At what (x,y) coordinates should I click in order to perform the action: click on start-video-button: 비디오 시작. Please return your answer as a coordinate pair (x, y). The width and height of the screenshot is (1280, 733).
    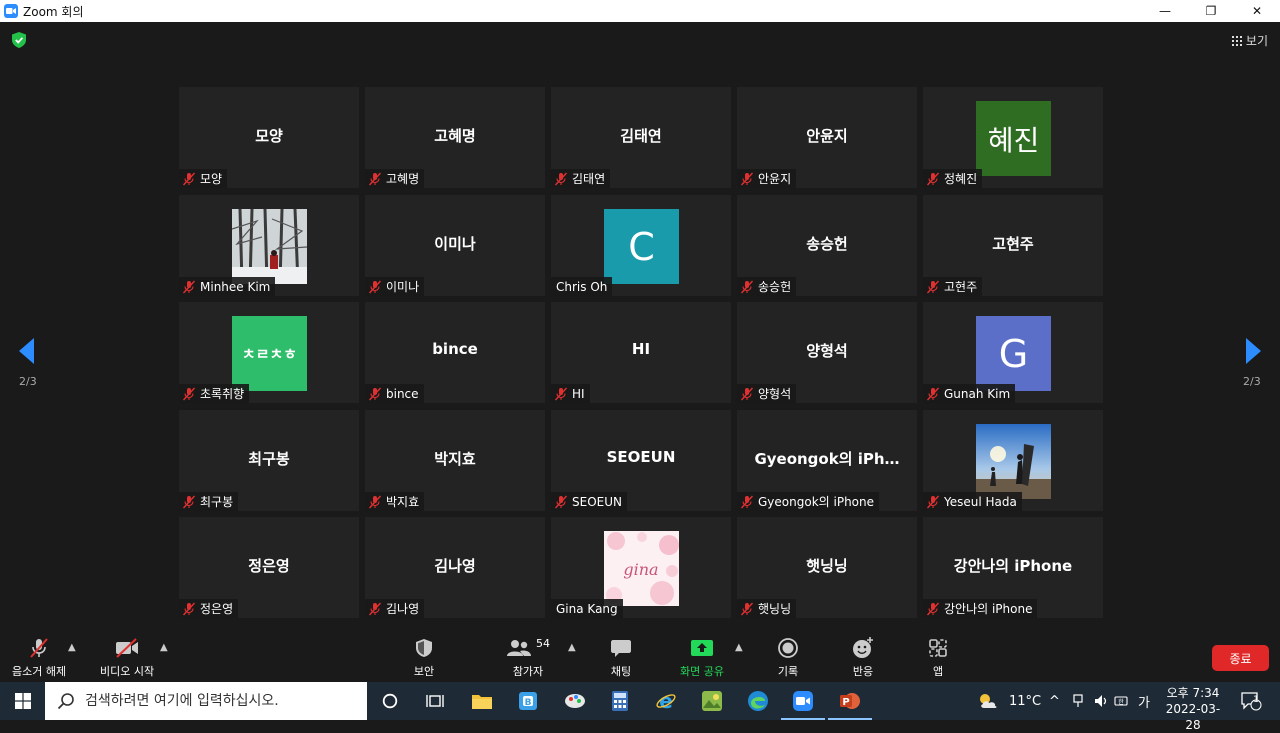
    Looking at the image, I should click on (127, 657).